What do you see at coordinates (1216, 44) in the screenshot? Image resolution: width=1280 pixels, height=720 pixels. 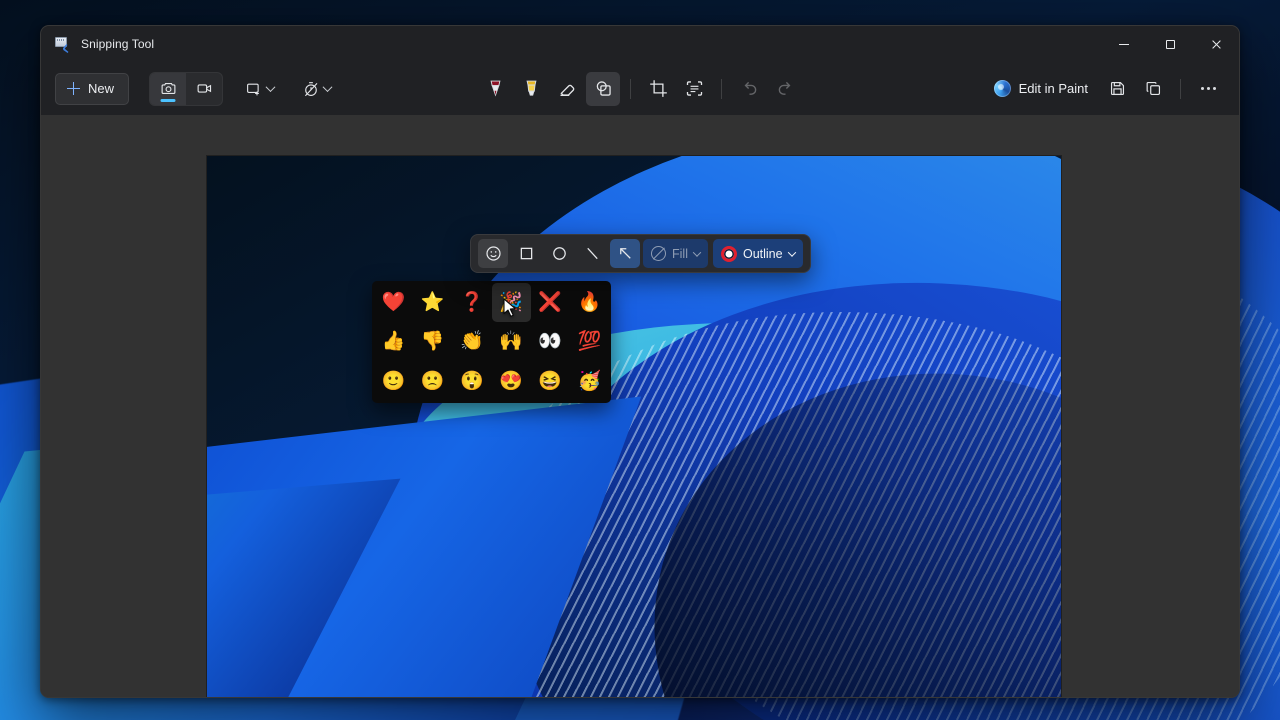 I see `close-button` at bounding box center [1216, 44].